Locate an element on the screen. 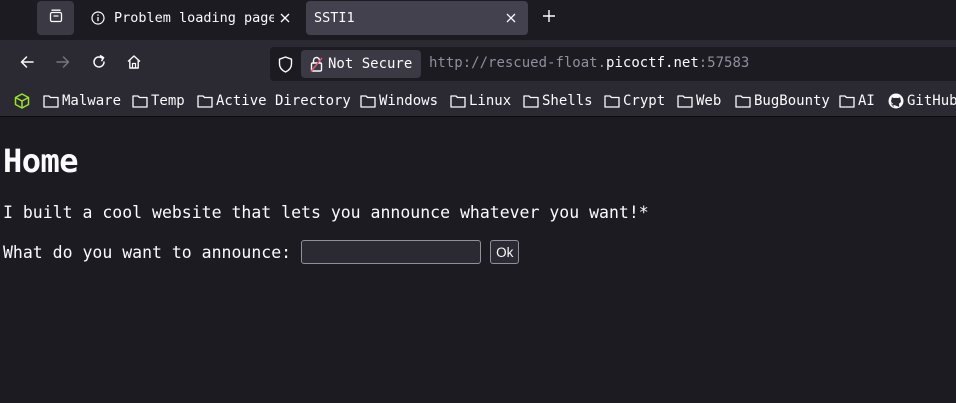 Image resolution: width=956 pixels, height=403 pixels. announce-form: What do you want to announce: Ok is located at coordinates (261, 252).